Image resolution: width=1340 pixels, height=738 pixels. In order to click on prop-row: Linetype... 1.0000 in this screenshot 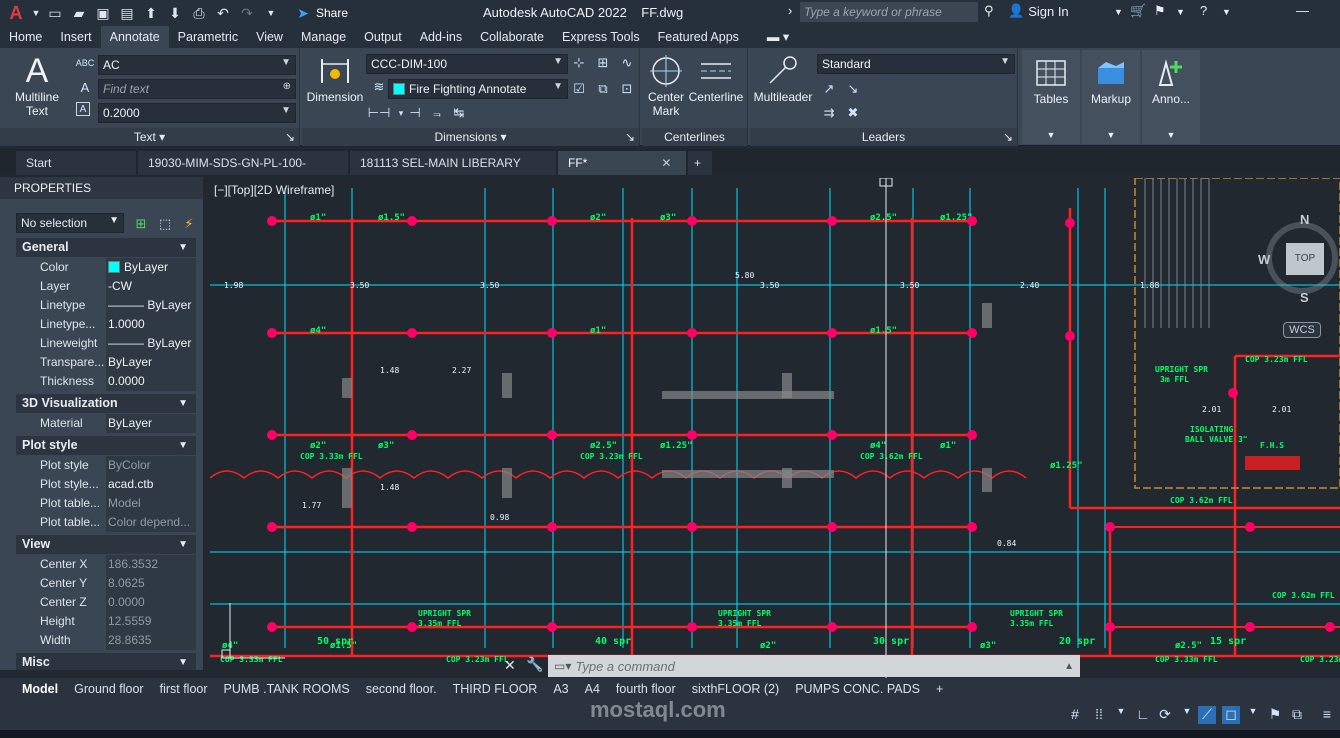, I will do `click(106, 324)`.